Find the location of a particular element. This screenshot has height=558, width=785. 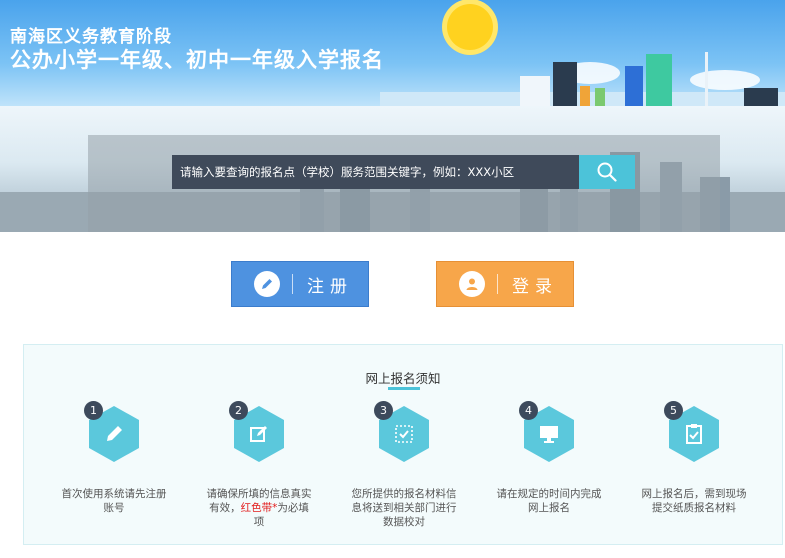

step-4: 4 请在规定的时间内完成网上报名 is located at coordinates (549, 458).